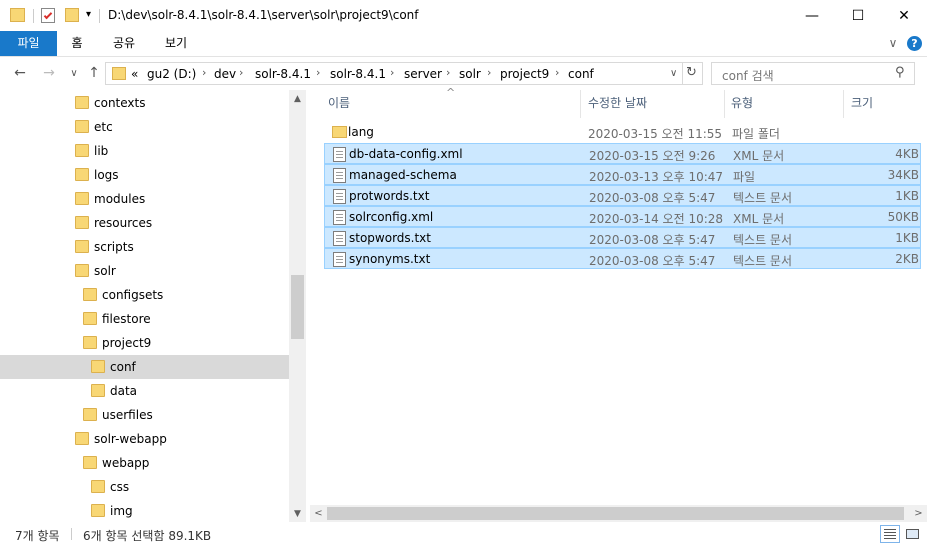  I want to click on tab-home: 홈, so click(77, 43).